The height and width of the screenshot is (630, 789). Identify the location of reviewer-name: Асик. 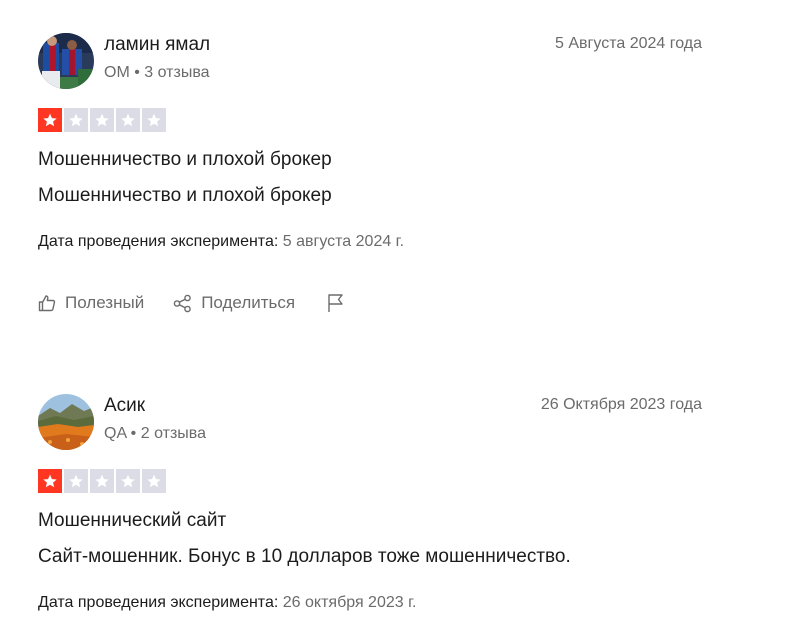
(124, 406).